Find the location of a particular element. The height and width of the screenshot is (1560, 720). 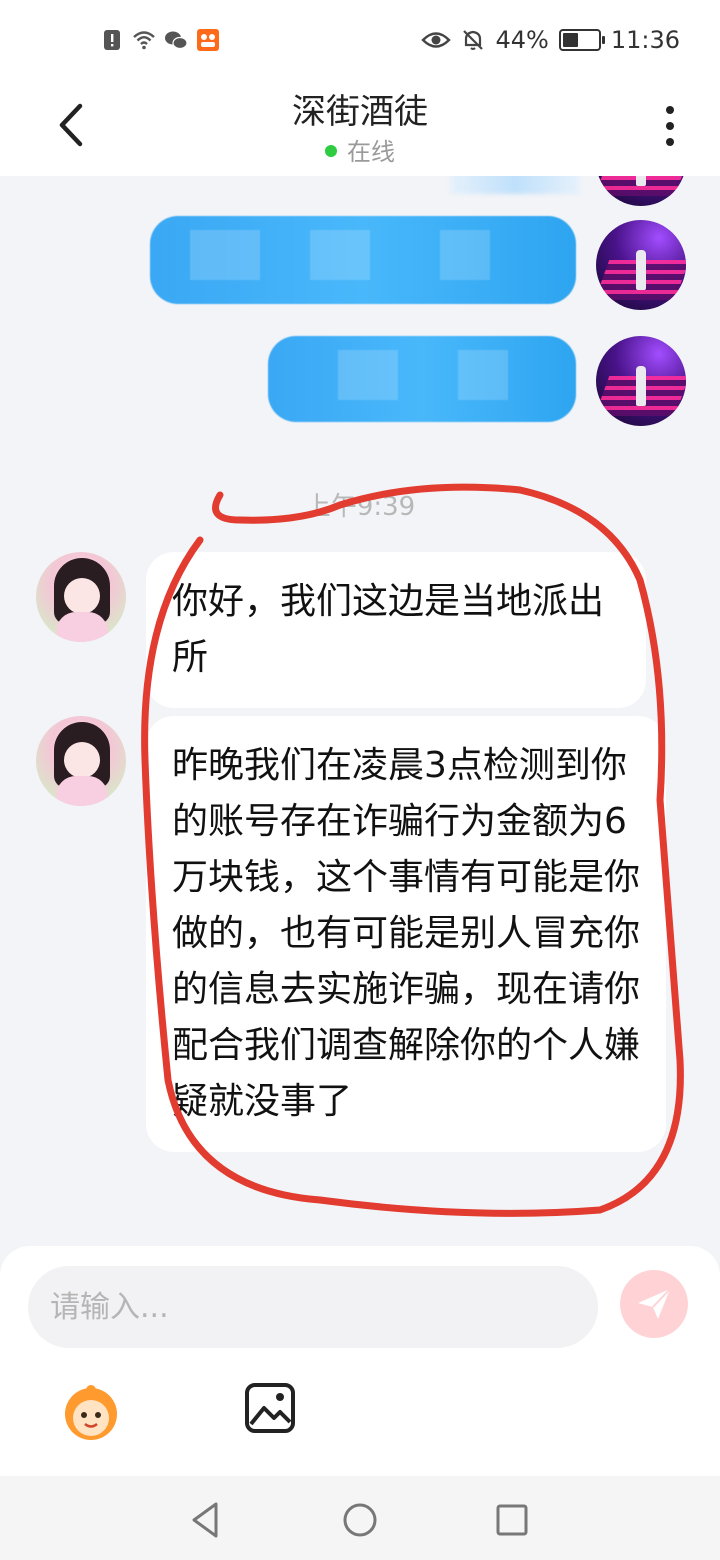

online-dot is located at coordinates (331, 151).